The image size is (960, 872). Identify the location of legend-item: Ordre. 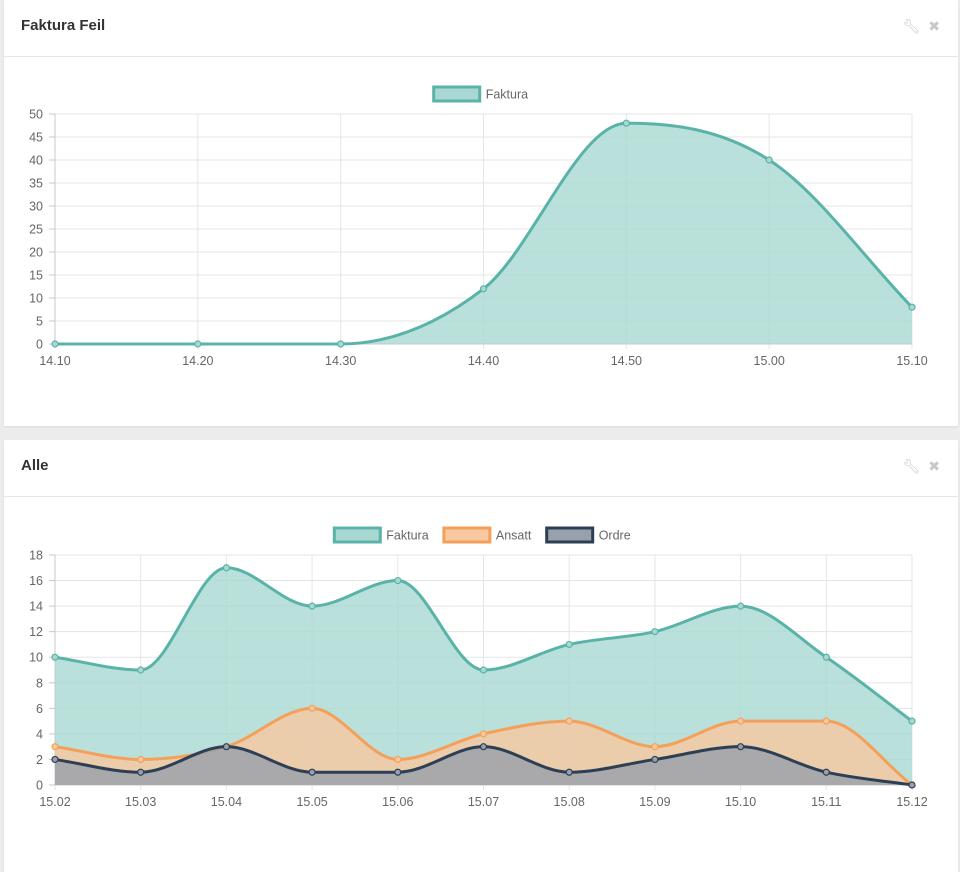
(588, 535).